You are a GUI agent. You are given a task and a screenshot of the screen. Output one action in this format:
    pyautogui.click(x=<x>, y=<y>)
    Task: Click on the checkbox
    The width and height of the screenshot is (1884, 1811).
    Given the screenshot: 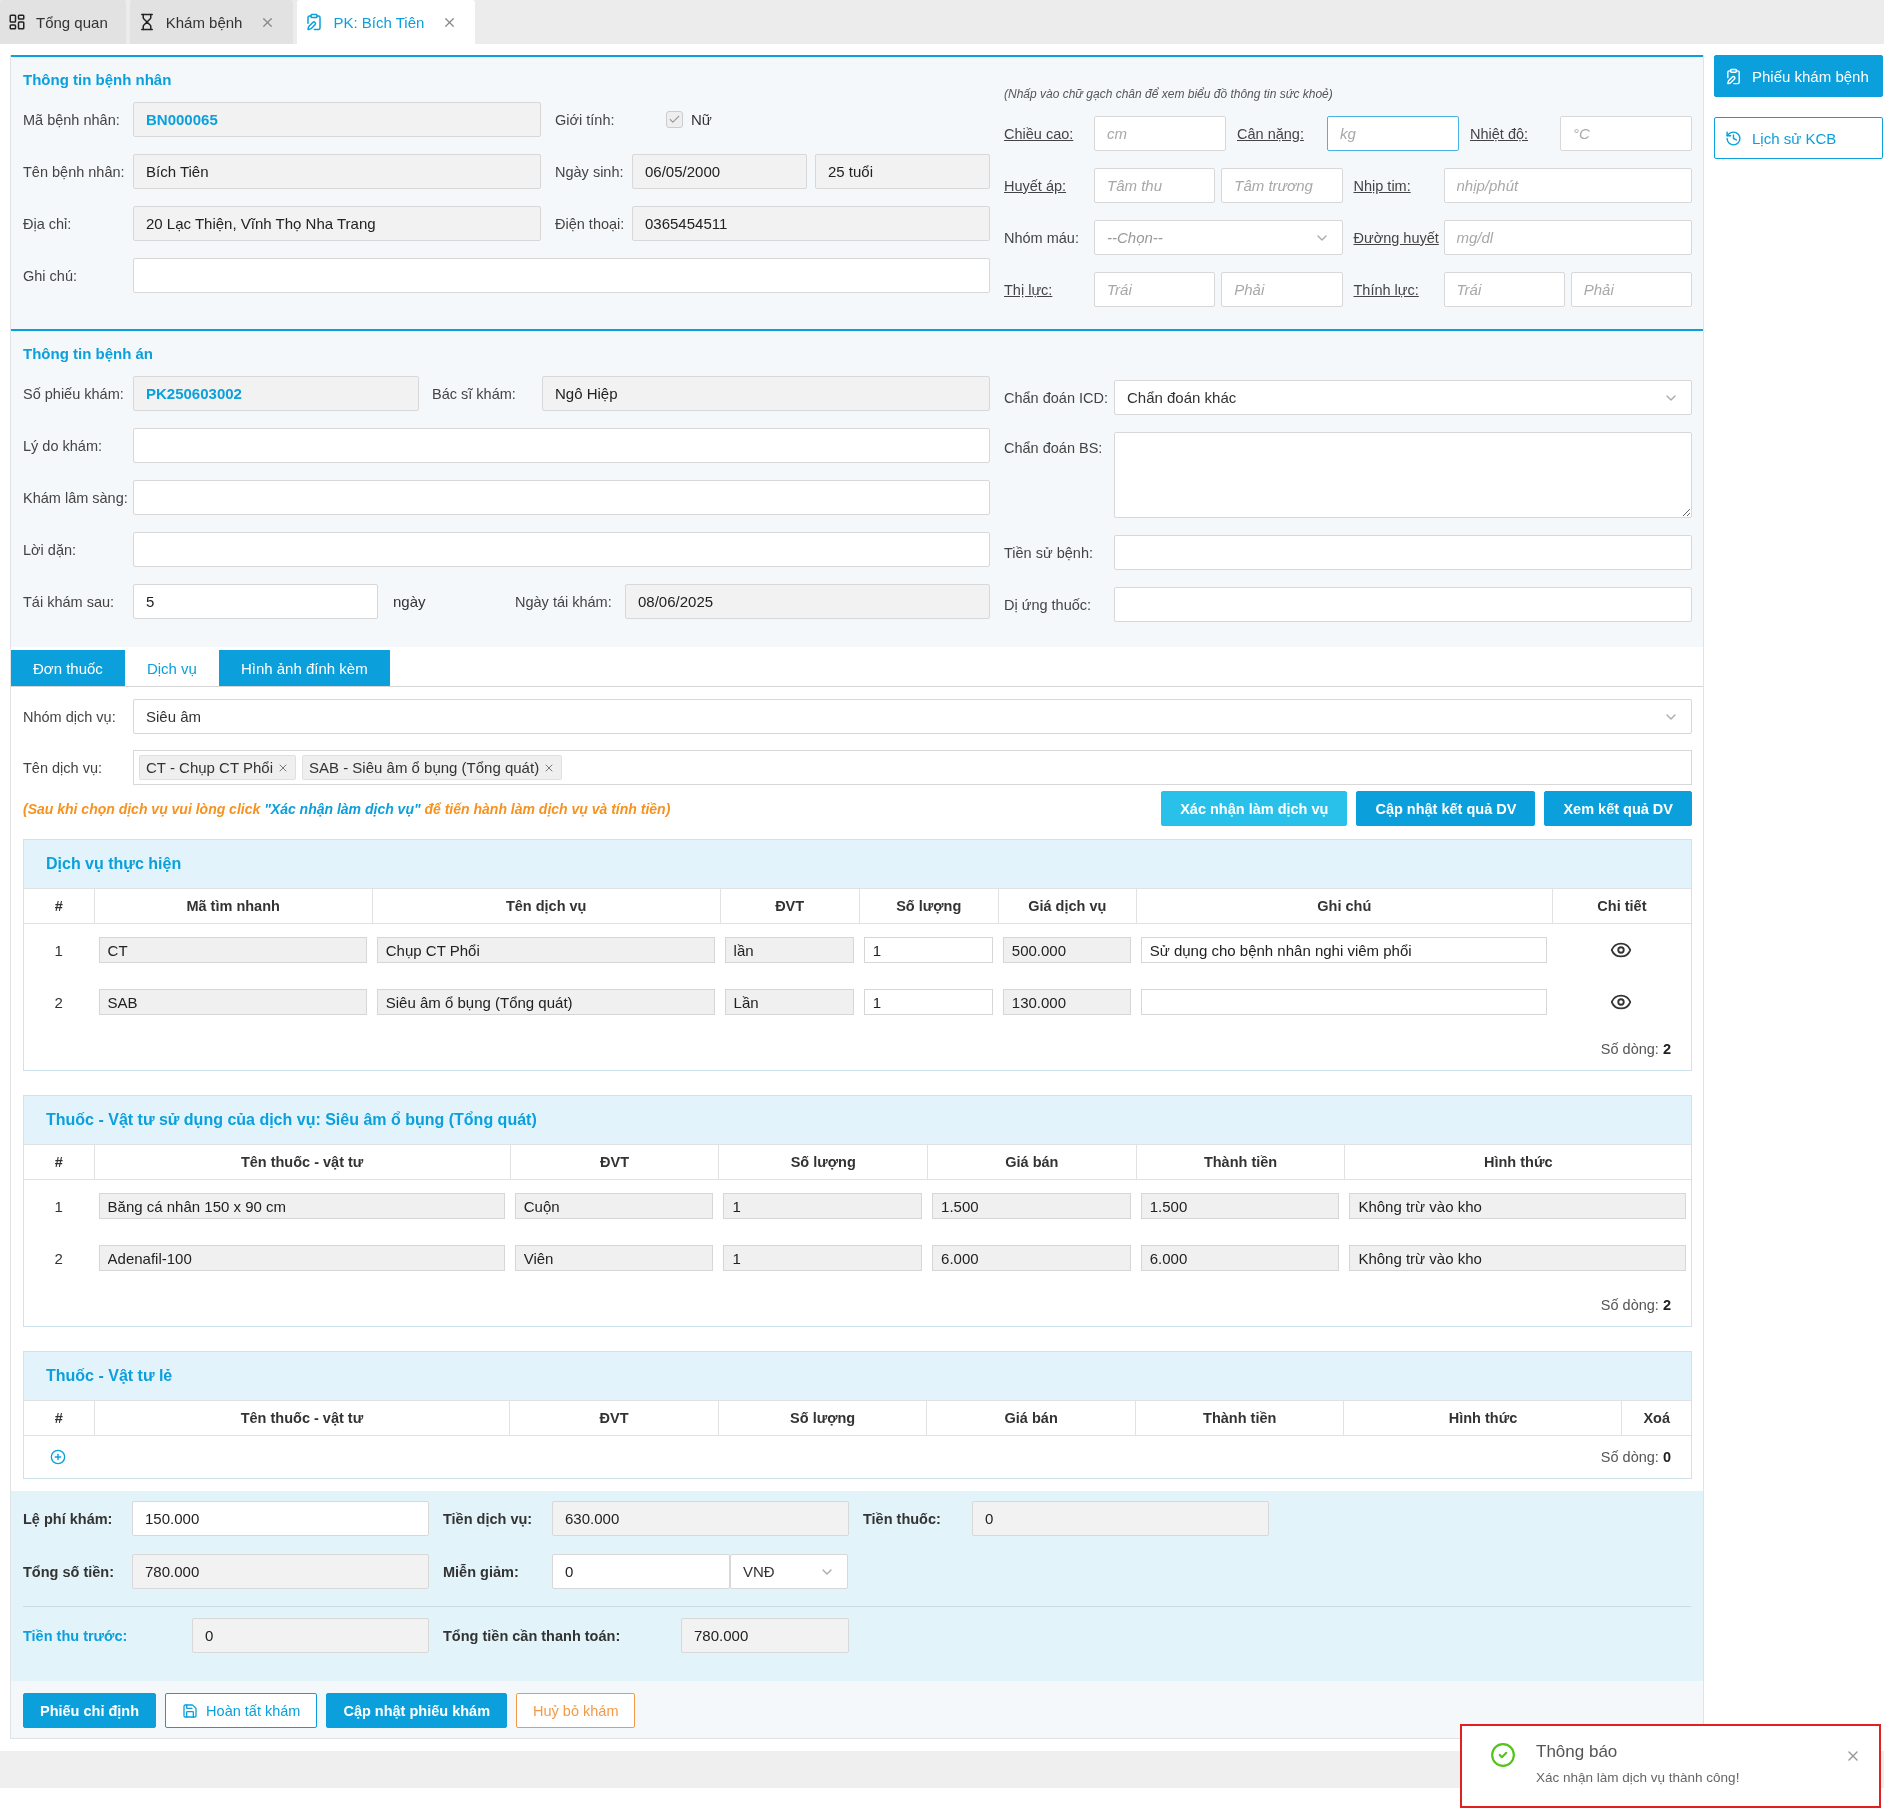 What is the action you would take?
    pyautogui.click(x=674, y=119)
    